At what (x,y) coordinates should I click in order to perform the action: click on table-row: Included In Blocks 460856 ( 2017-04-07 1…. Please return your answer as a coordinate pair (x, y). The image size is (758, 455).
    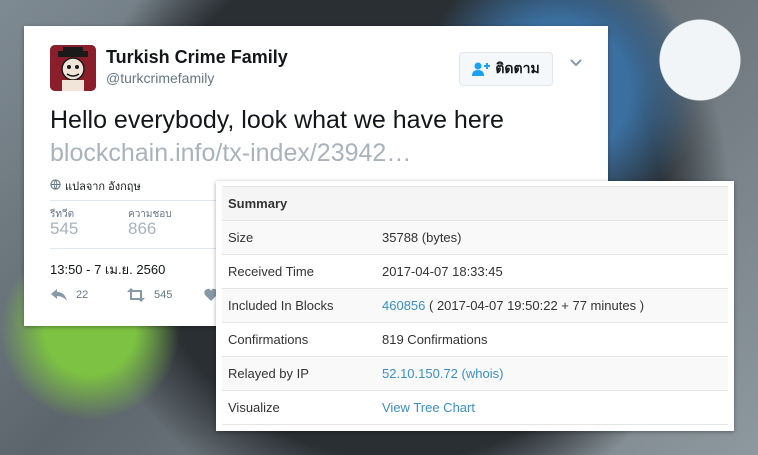
    Looking at the image, I should click on (475, 305).